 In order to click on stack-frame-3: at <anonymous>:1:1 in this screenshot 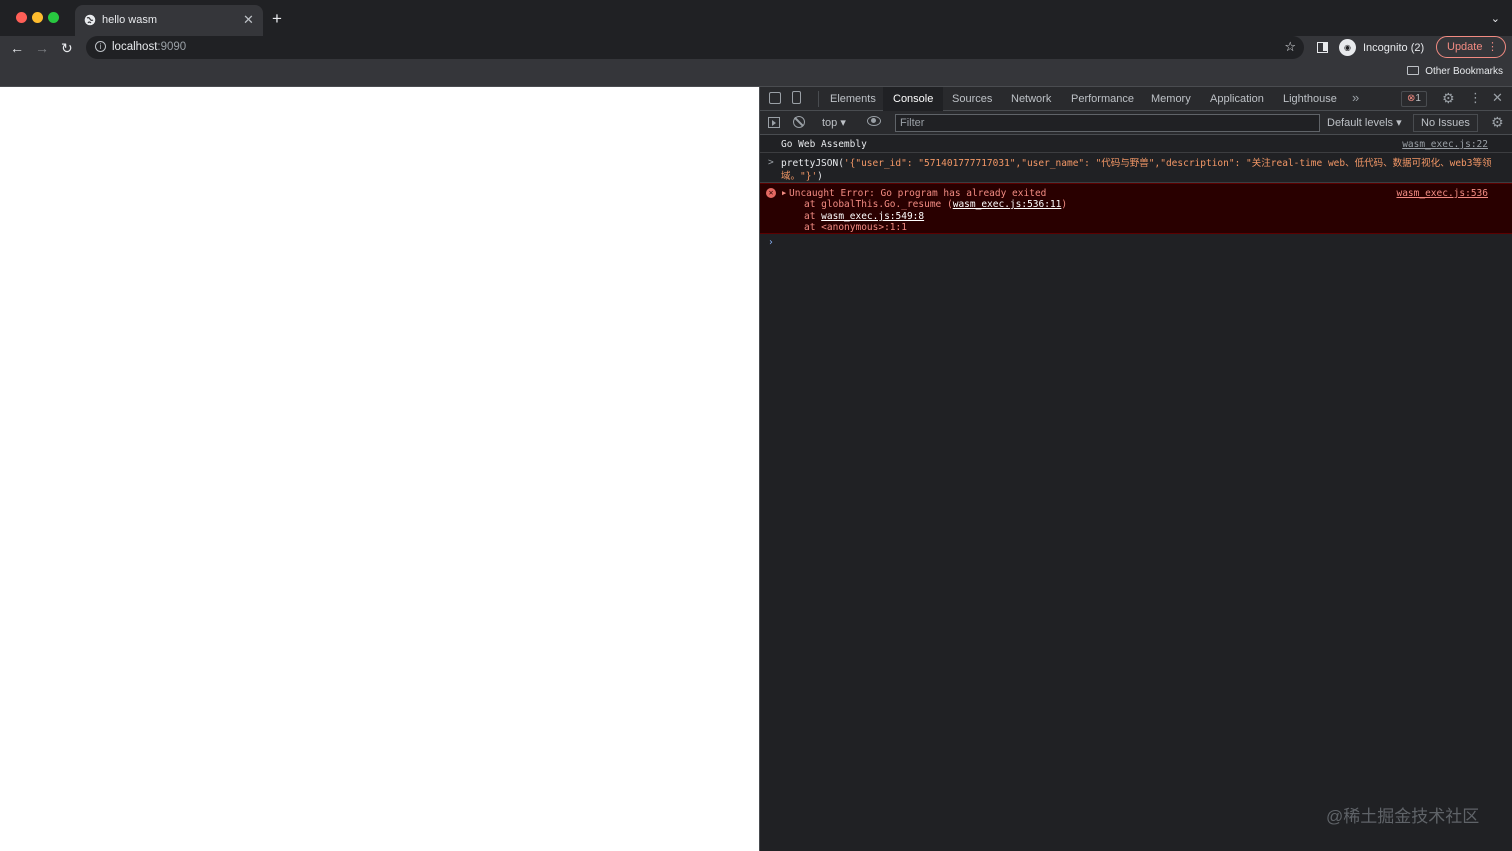, I will do `click(855, 227)`.